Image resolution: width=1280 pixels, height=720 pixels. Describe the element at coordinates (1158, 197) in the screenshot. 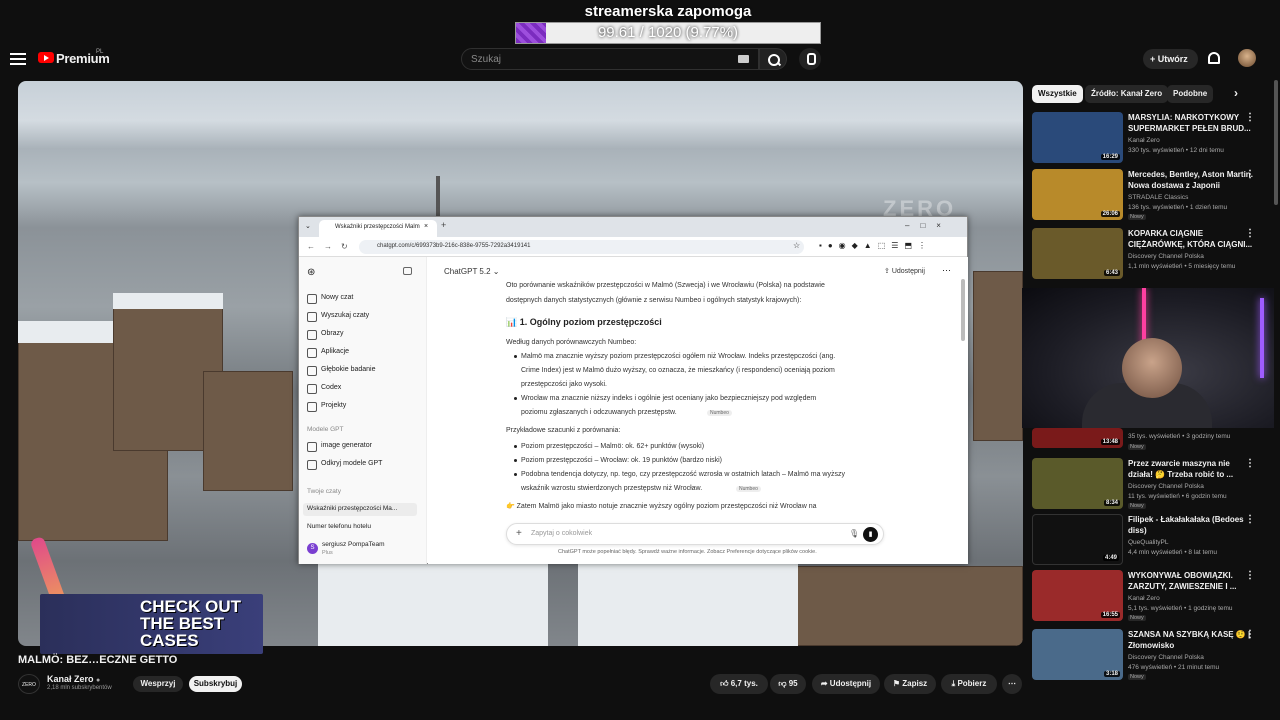

I see `video-channel: STRADALE Classics` at that location.